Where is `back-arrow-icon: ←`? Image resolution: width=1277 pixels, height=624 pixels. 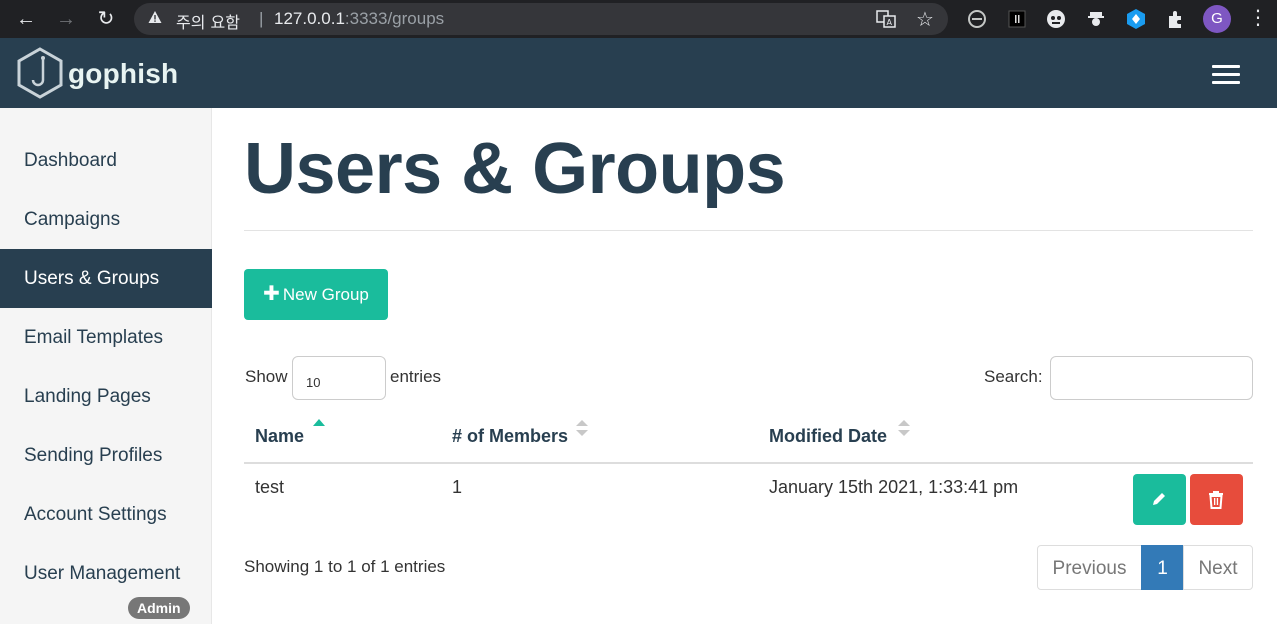
back-arrow-icon: ← is located at coordinates (26, 19).